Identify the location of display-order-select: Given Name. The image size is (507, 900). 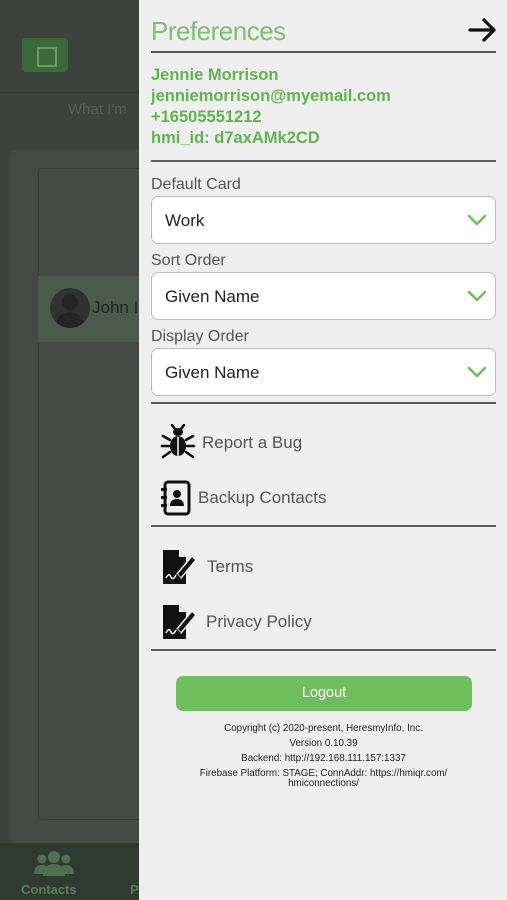
(323, 372).